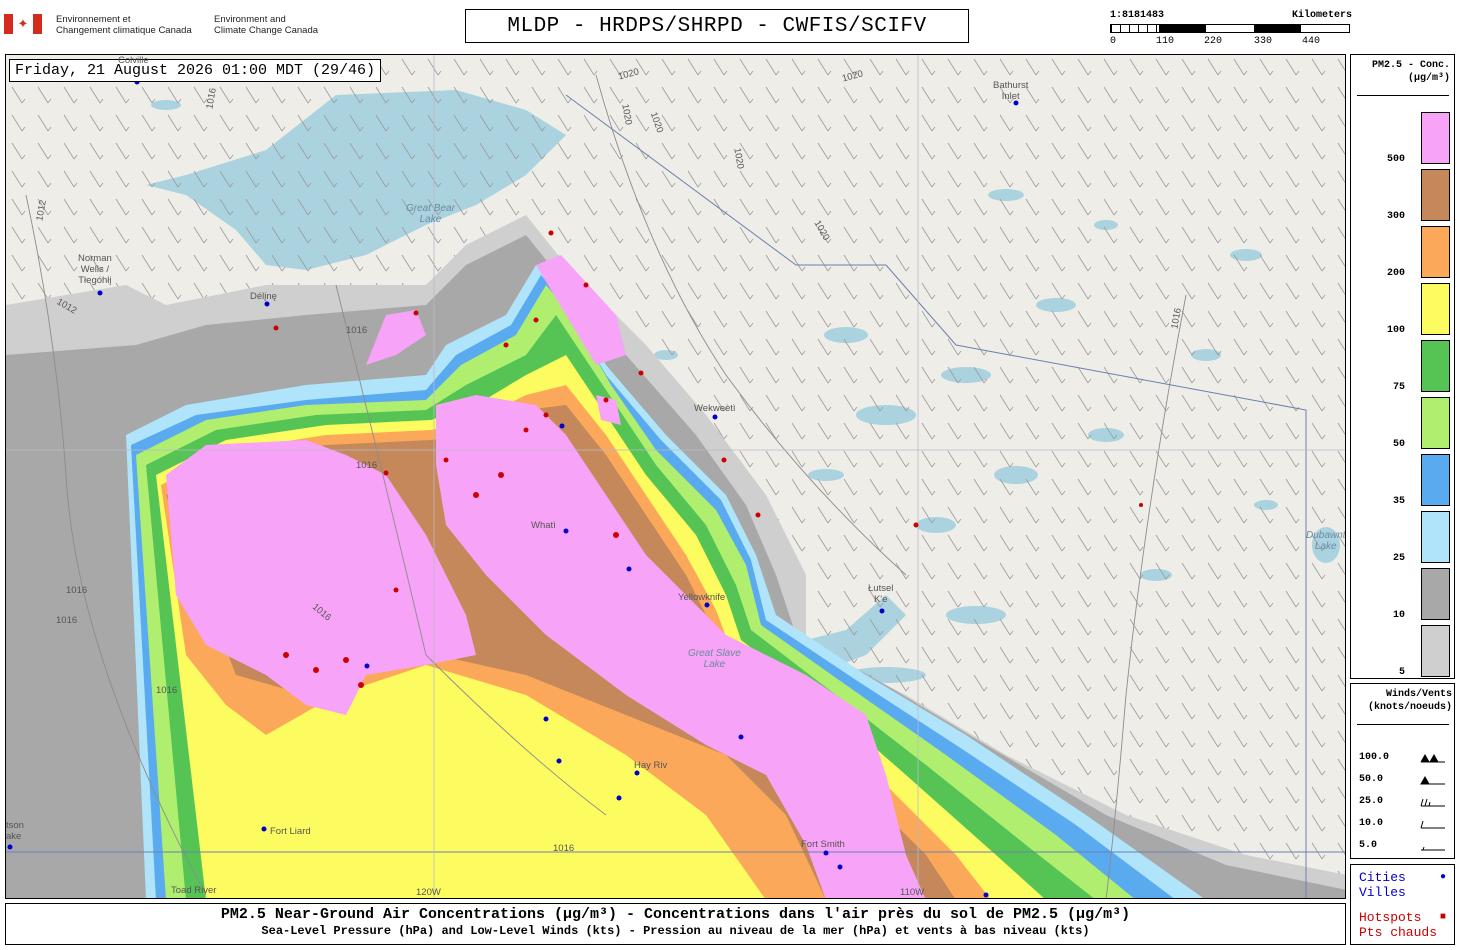 This screenshot has width=1460, height=950. What do you see at coordinates (1368, 845) in the screenshot?
I see `wind-speed-label: 5.0` at bounding box center [1368, 845].